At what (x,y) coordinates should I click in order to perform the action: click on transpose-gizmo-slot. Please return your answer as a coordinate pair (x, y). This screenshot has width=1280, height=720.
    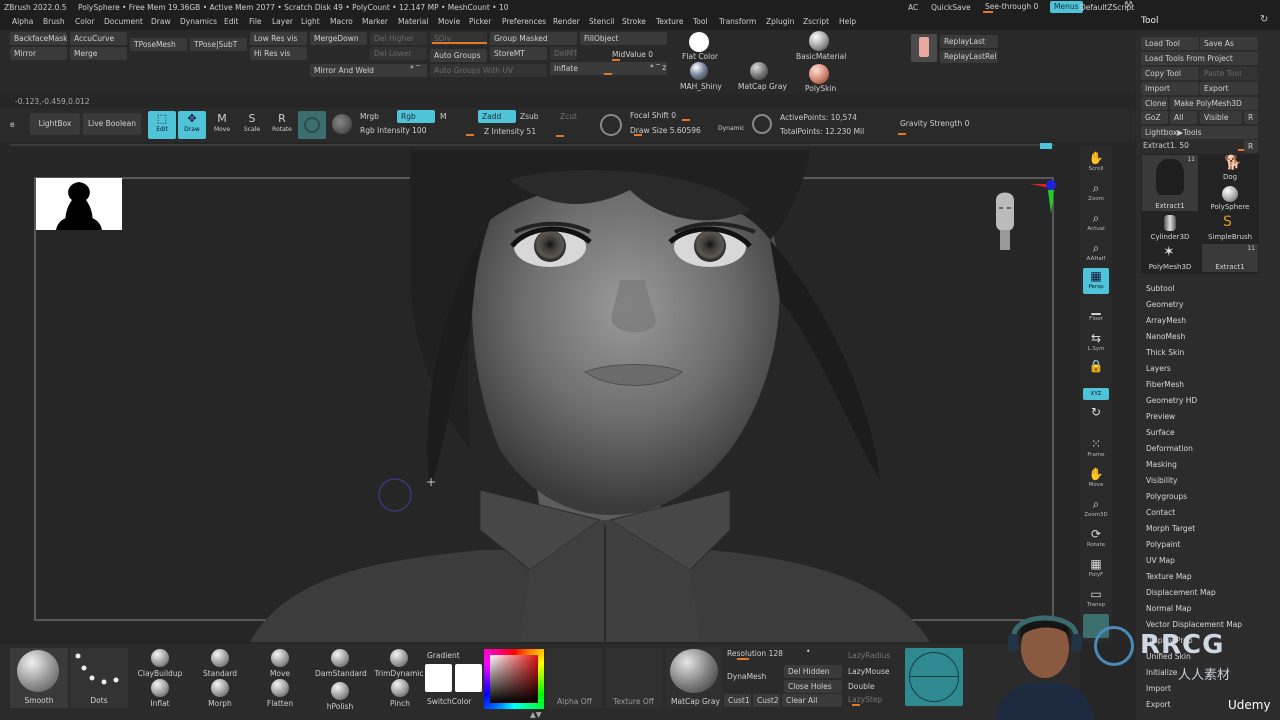
    Looking at the image, I should click on (934, 677).